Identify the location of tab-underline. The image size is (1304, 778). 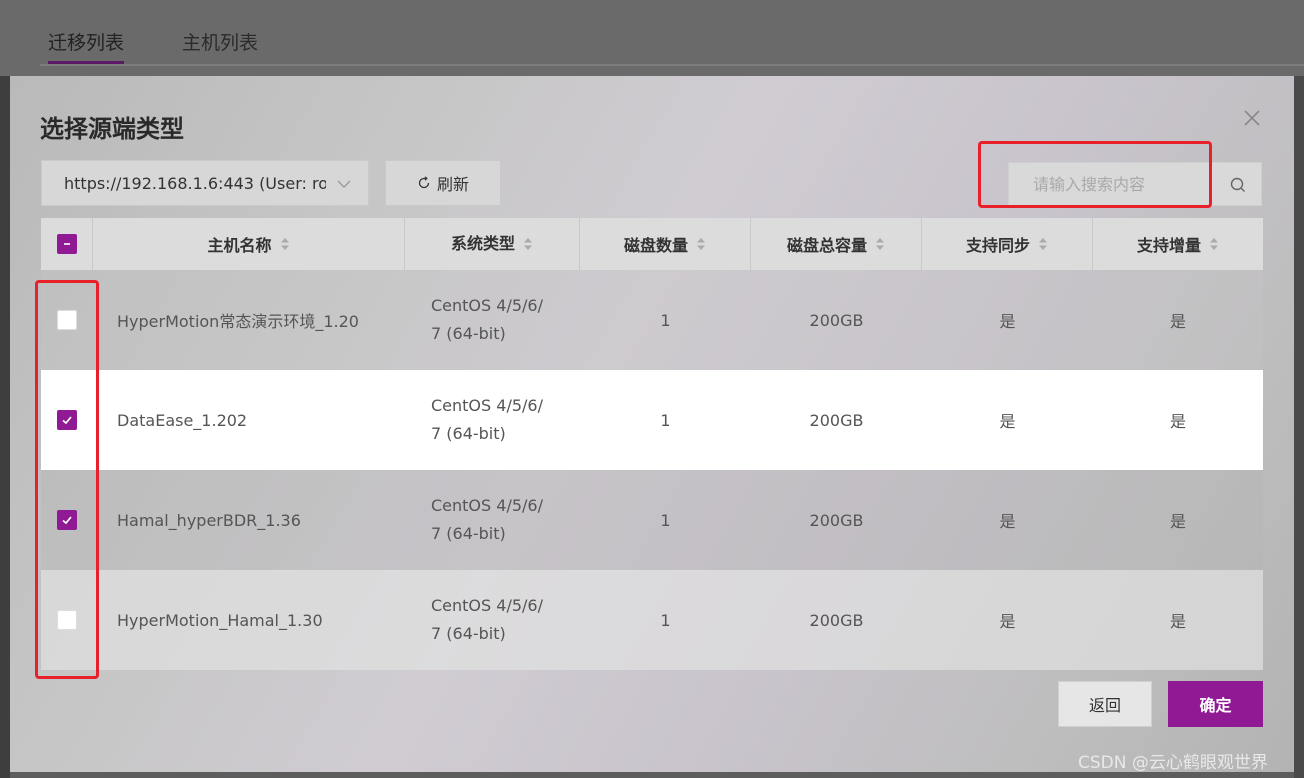
(672, 65).